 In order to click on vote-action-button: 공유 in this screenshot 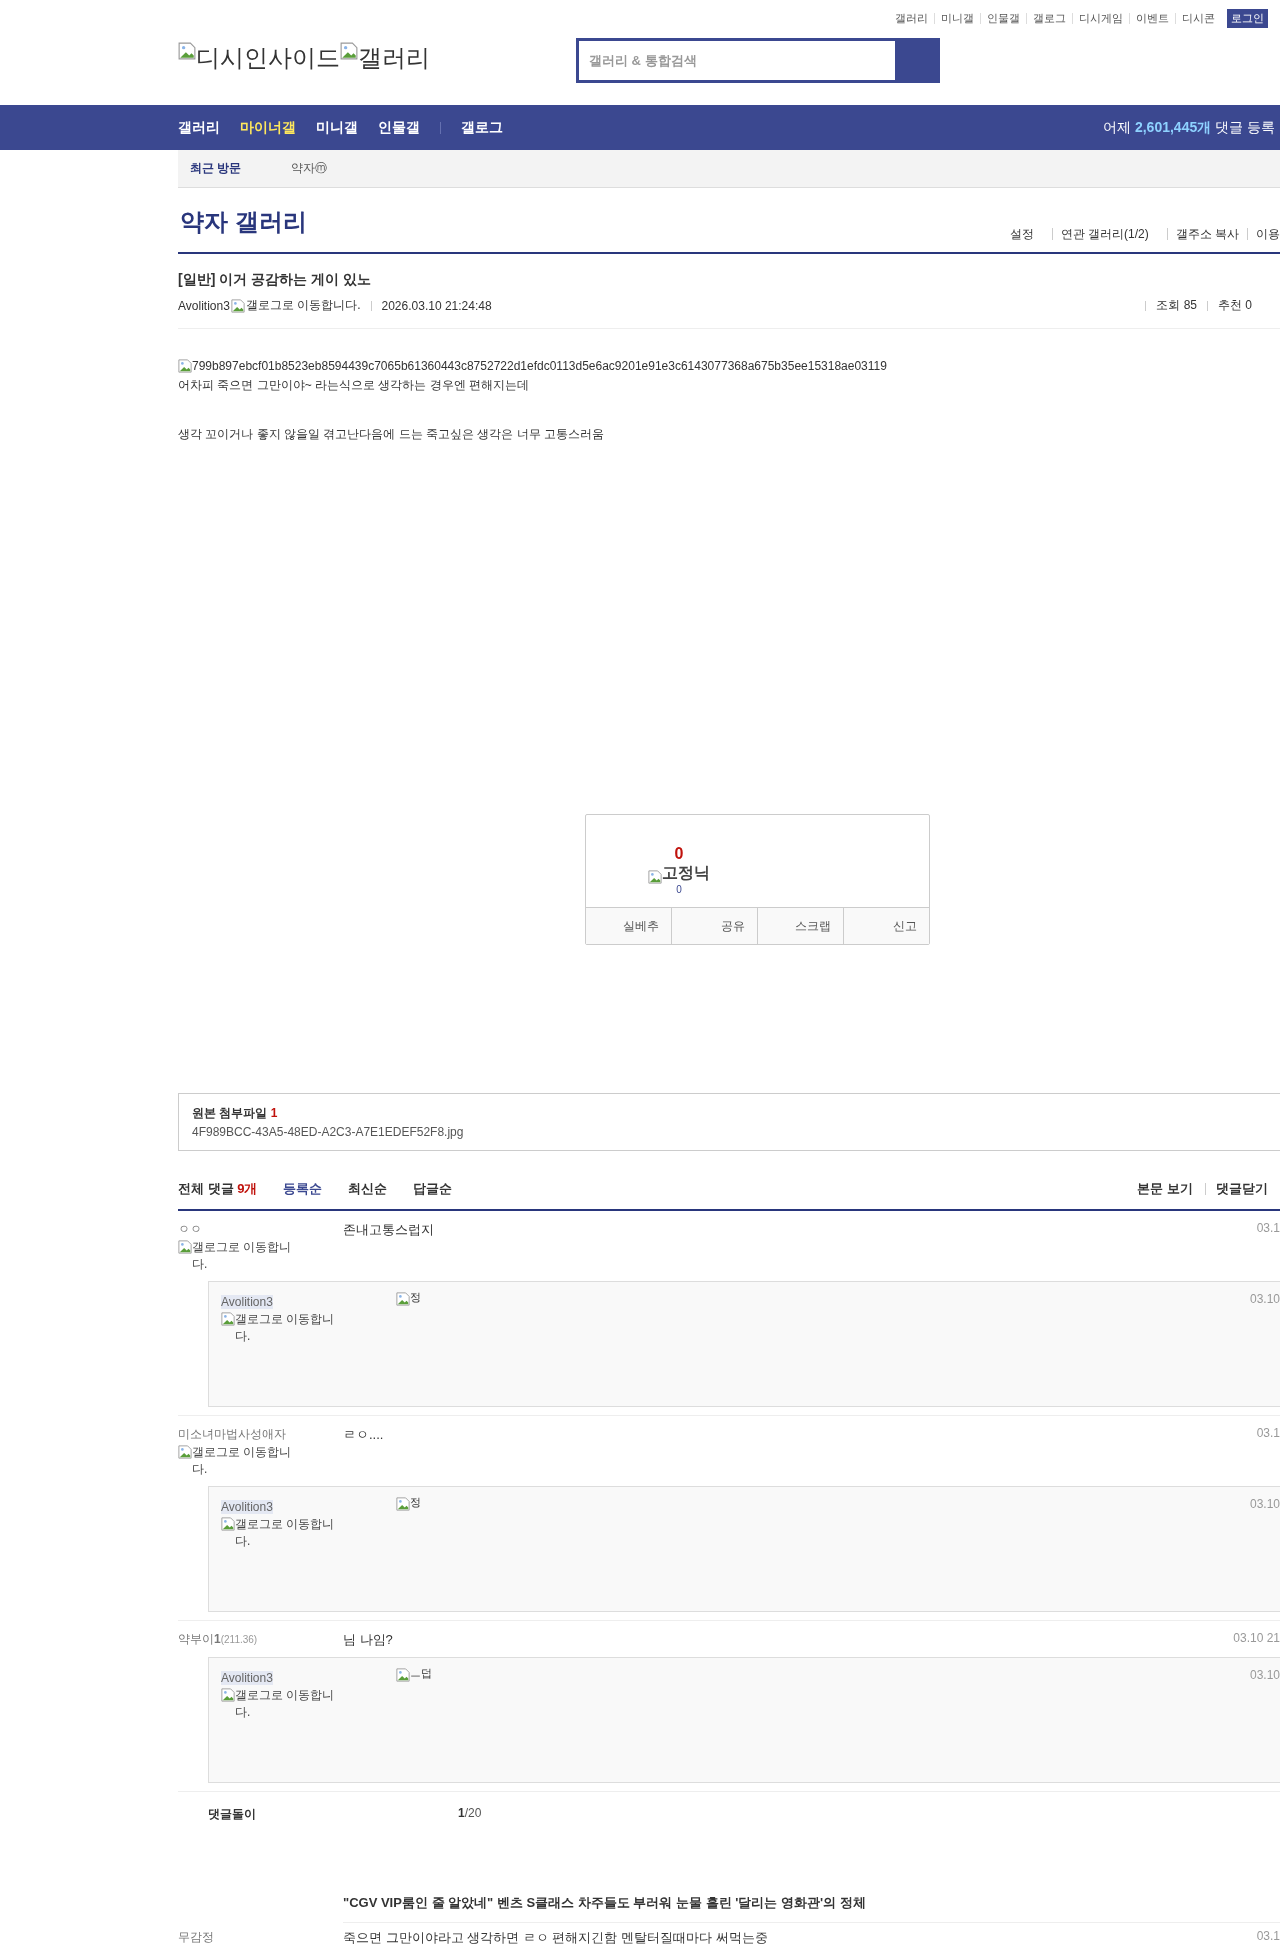, I will do `click(714, 926)`.